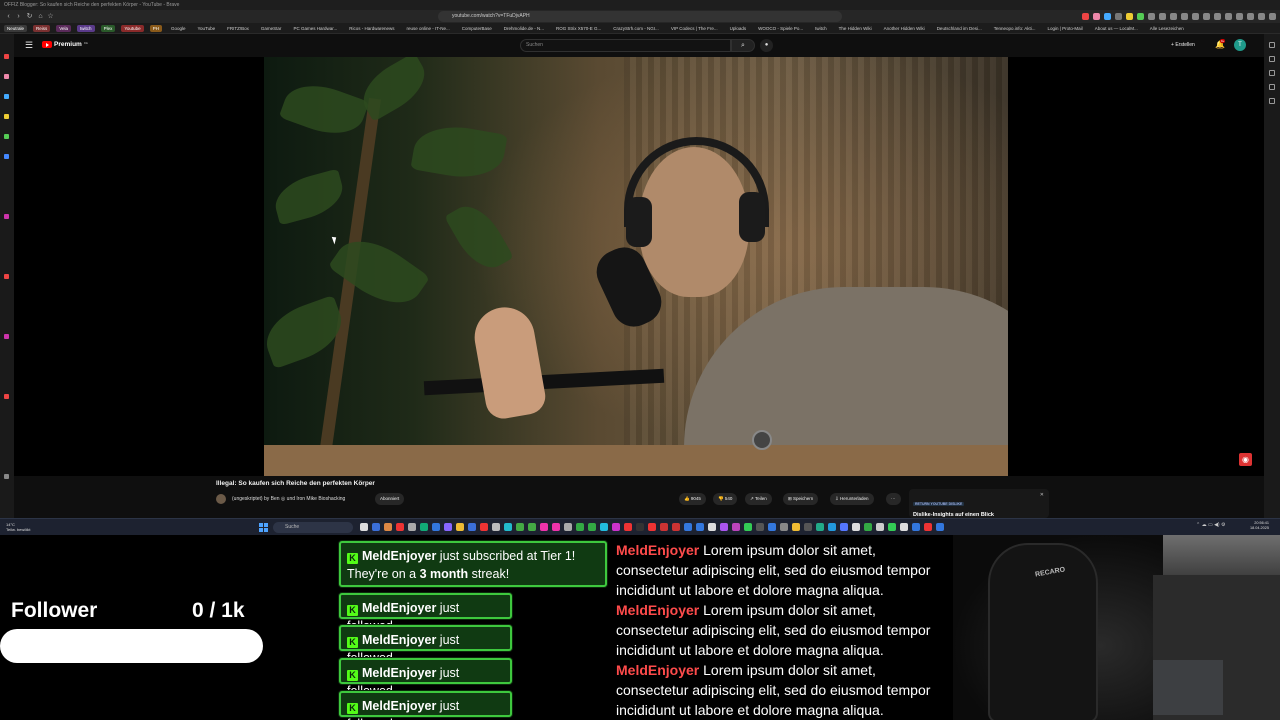  I want to click on bookmark-item: Uploads, so click(738, 28).